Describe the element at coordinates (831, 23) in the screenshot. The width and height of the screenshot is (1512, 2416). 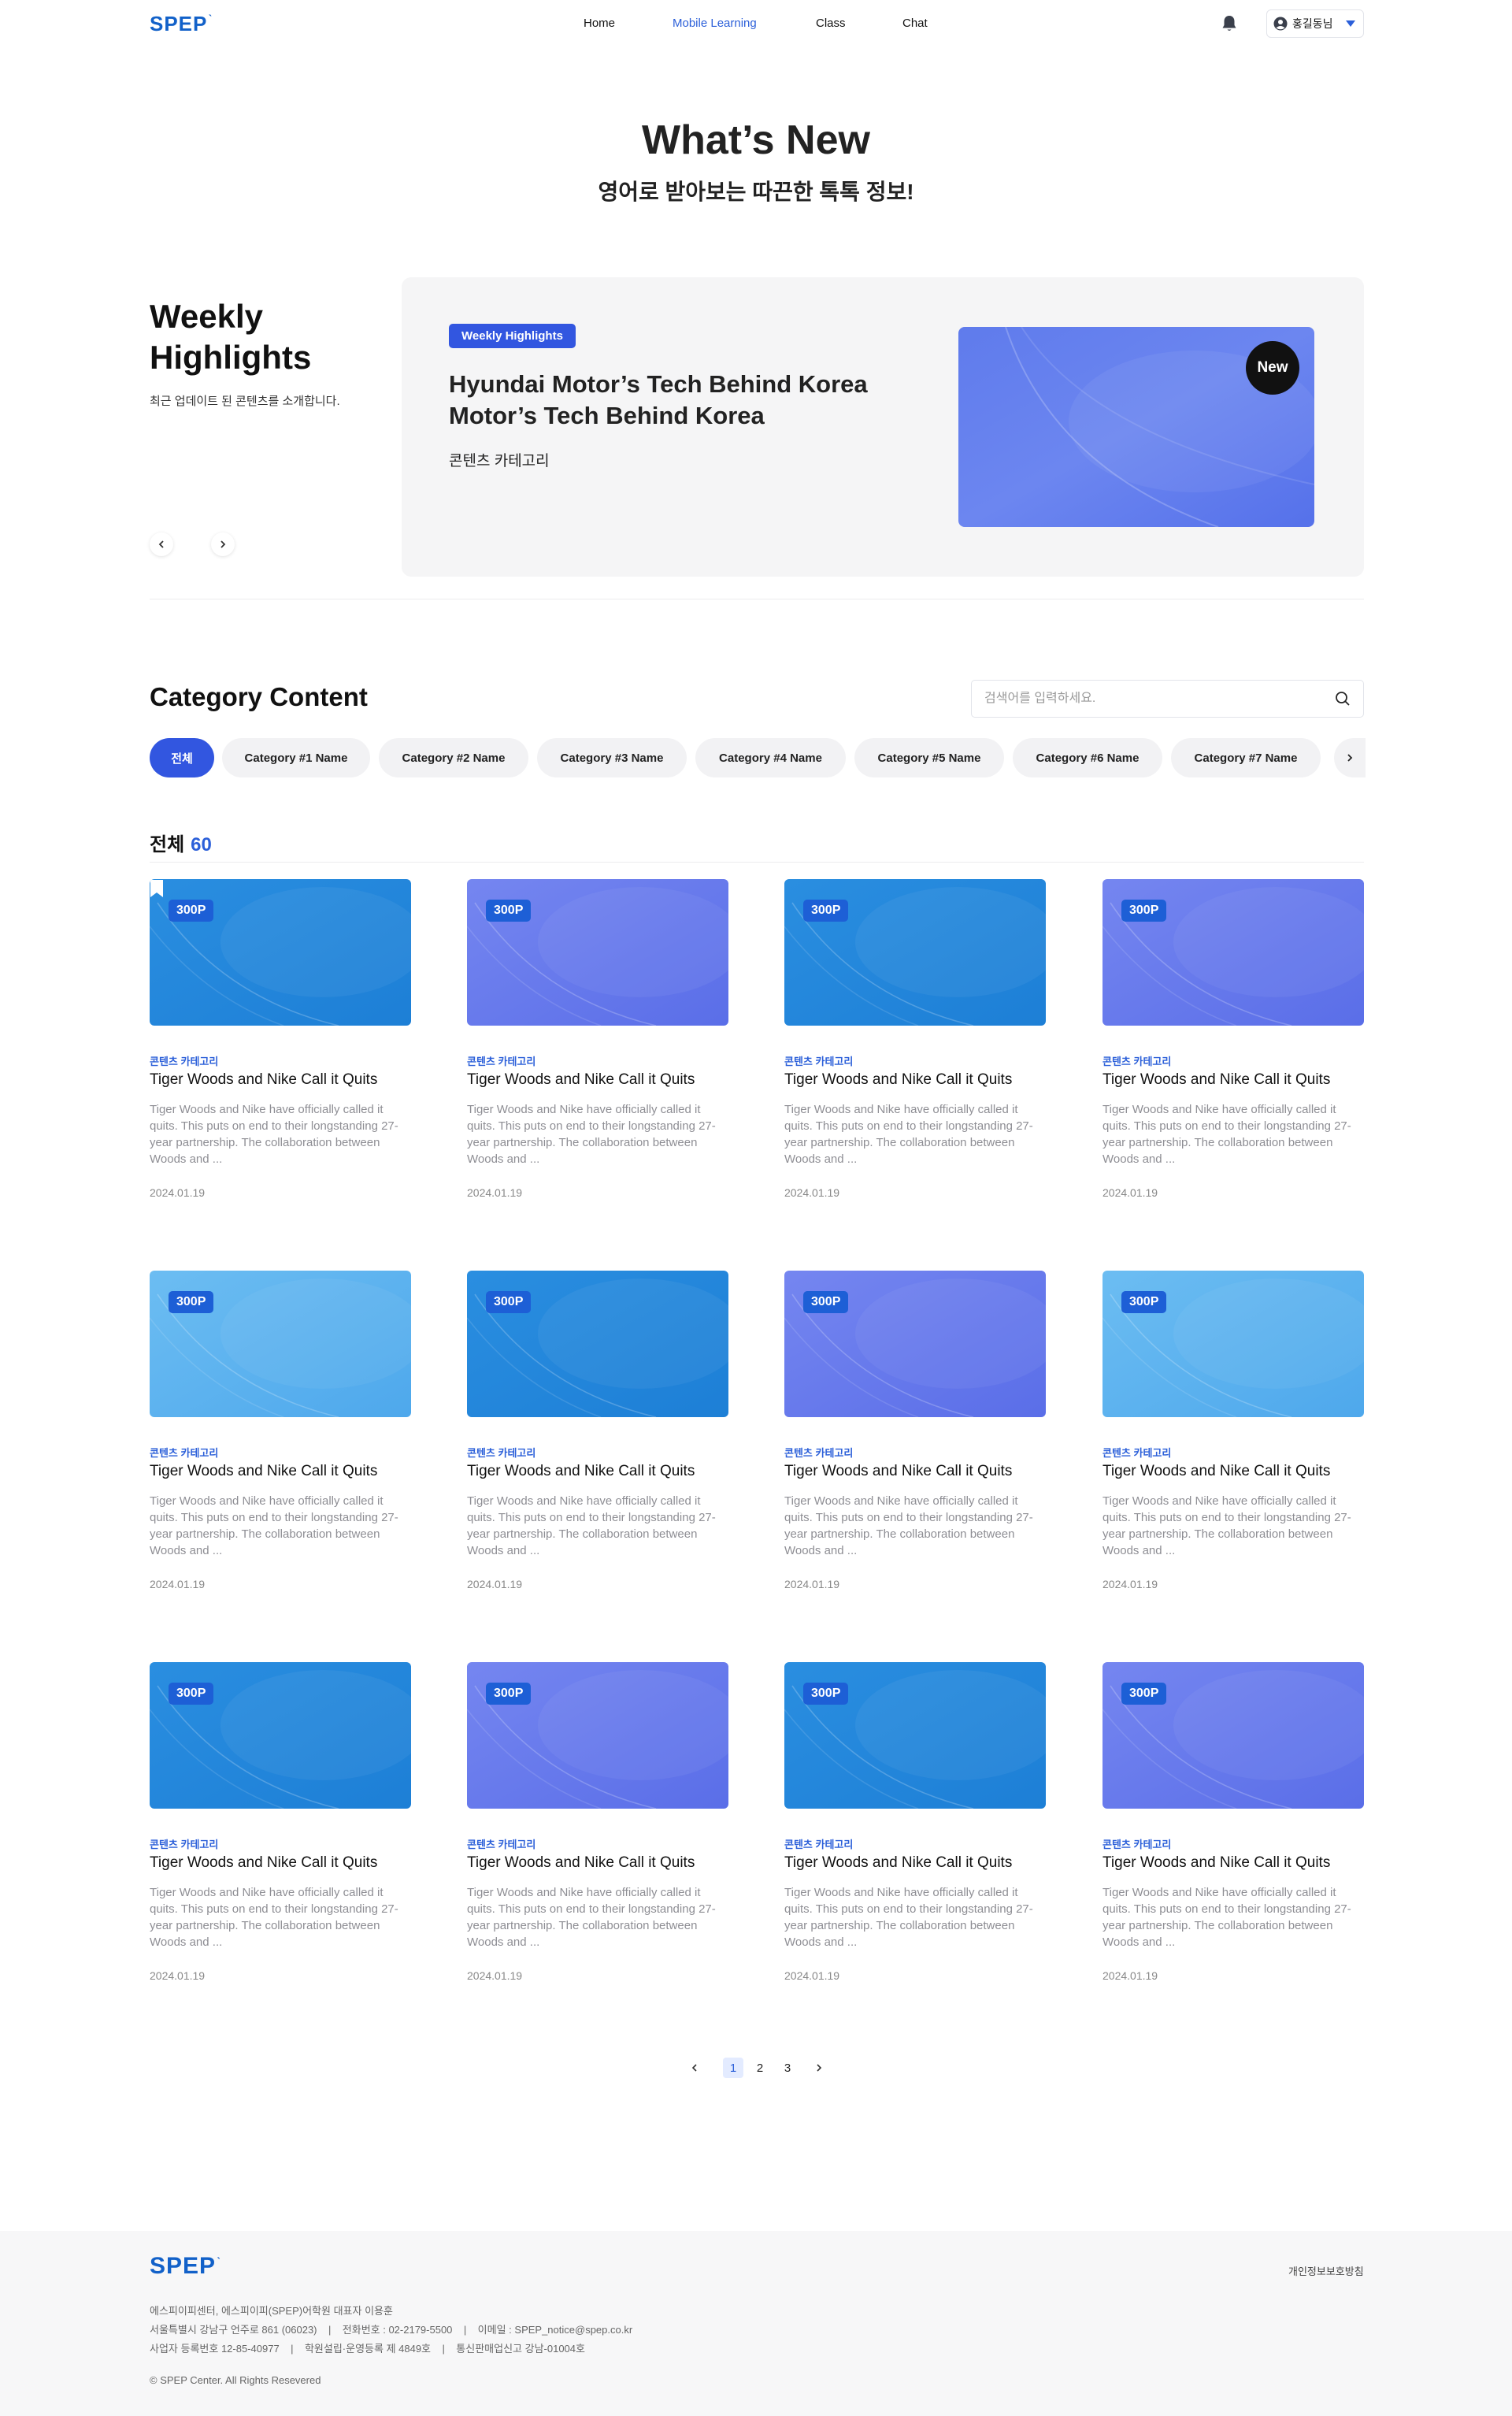
I see `nav-class: Class` at that location.